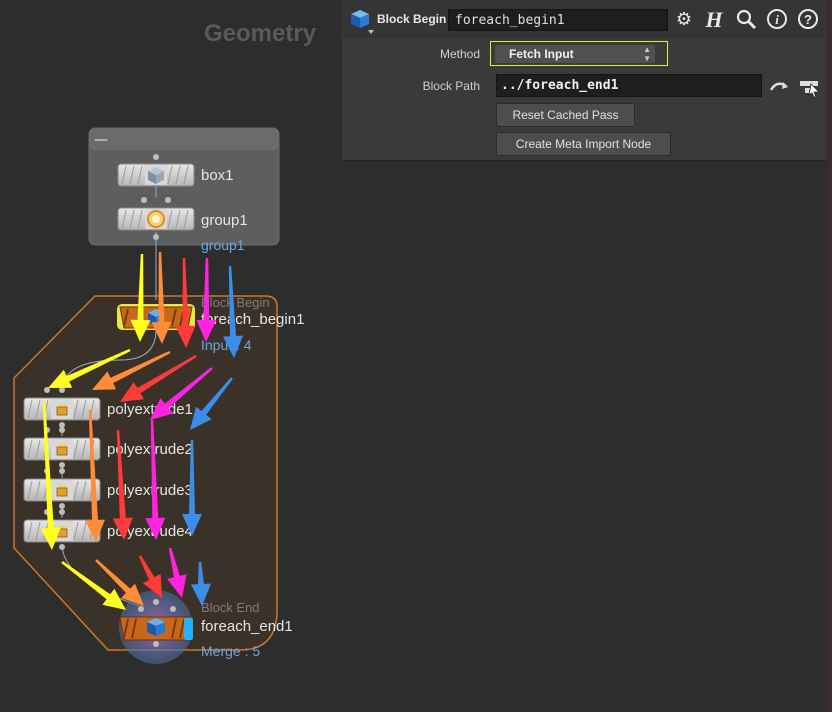  What do you see at coordinates (558, 20) in the screenshot?
I see `node-name-field: foreach_begin1` at bounding box center [558, 20].